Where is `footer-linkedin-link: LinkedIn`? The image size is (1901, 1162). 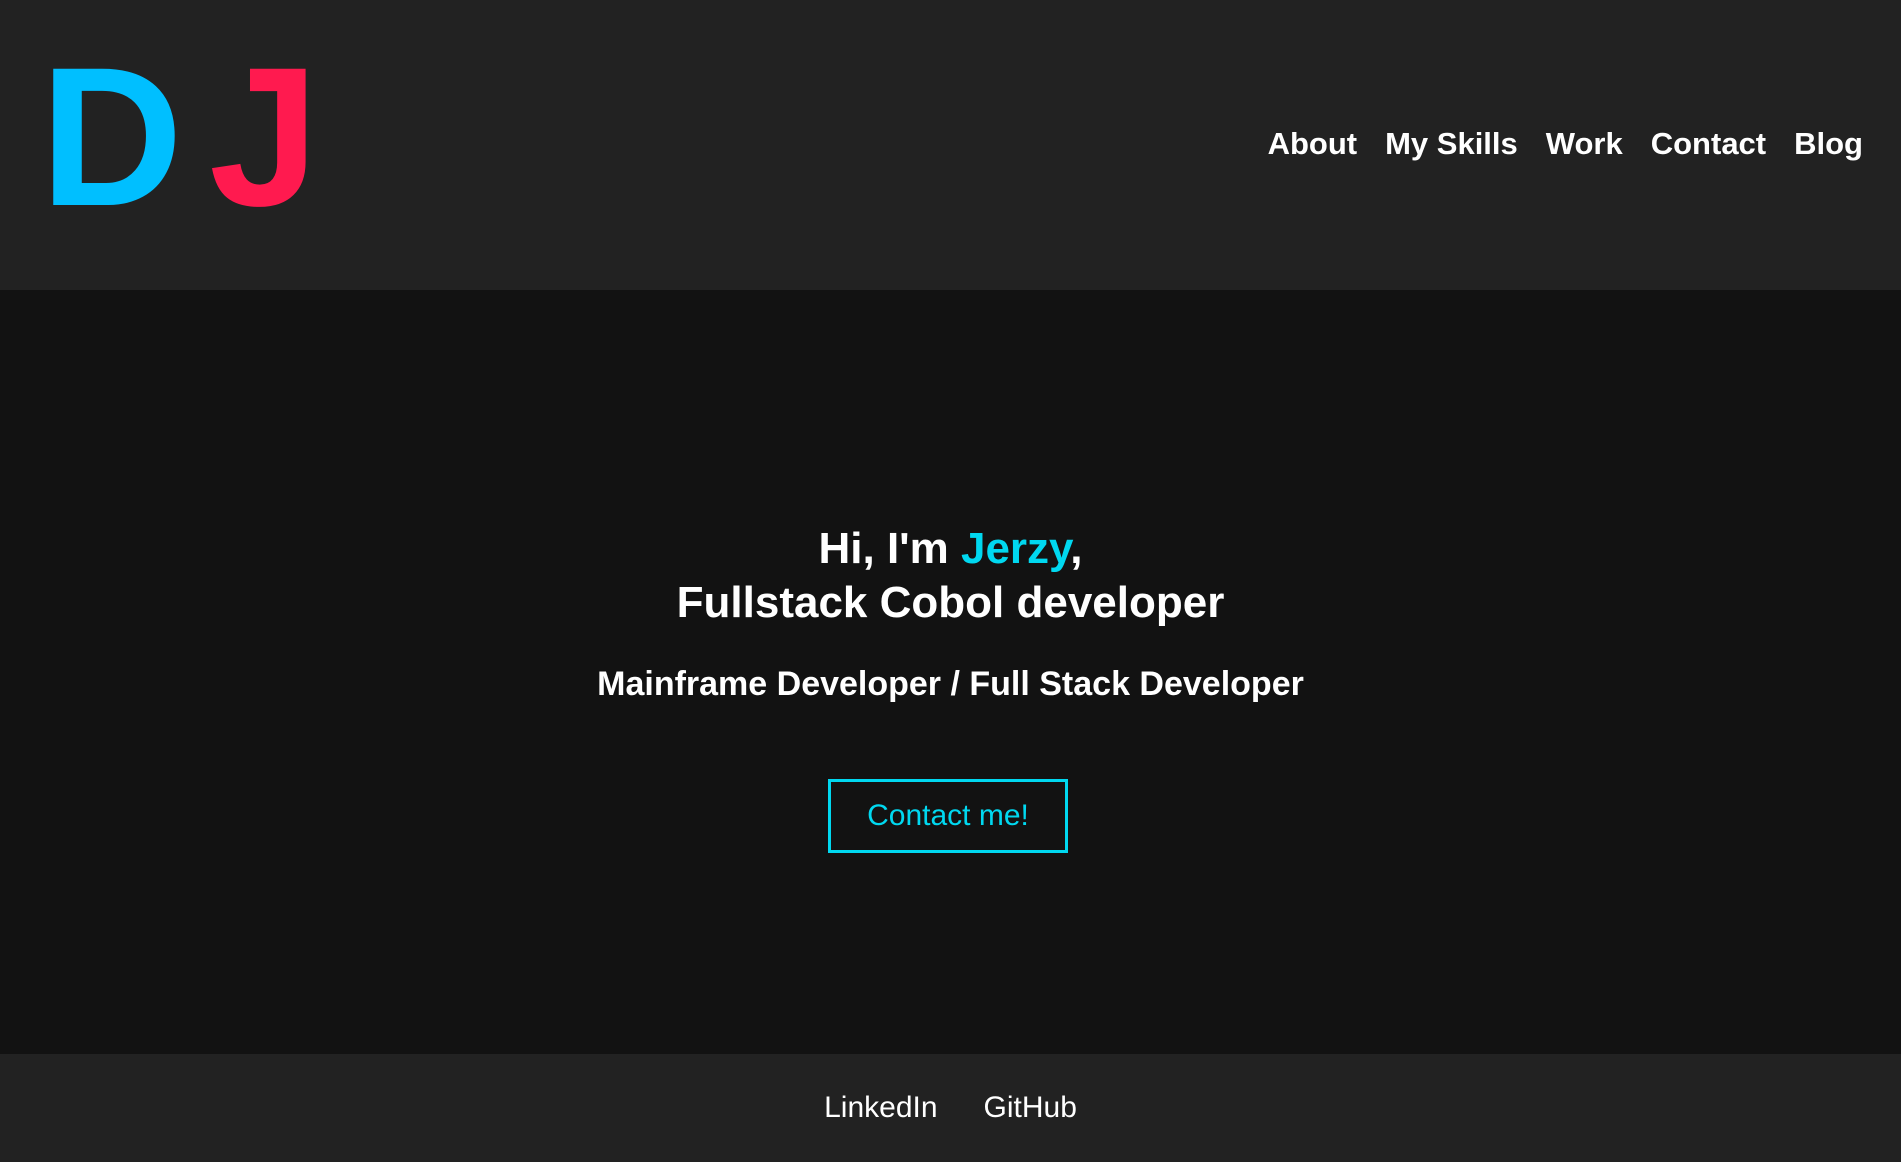 footer-linkedin-link: LinkedIn is located at coordinates (880, 1108).